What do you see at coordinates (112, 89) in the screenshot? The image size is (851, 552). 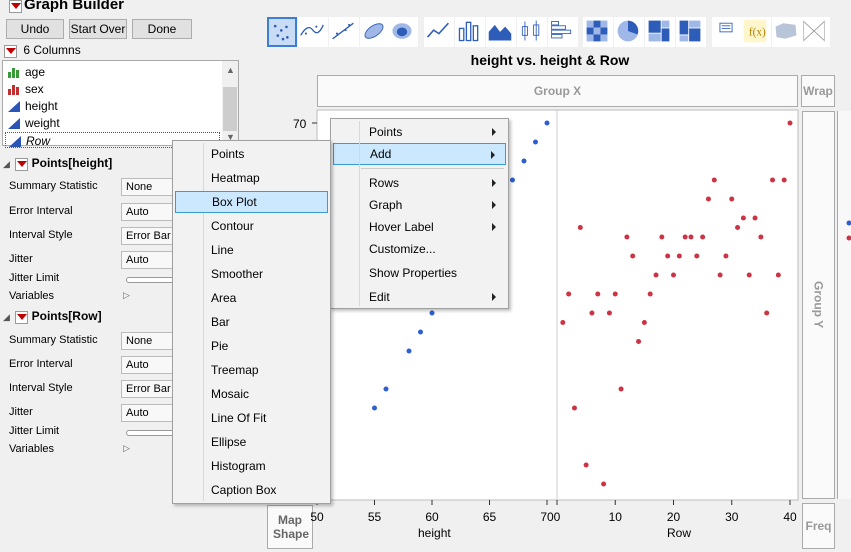 I see `column-item-sex: sex` at bounding box center [112, 89].